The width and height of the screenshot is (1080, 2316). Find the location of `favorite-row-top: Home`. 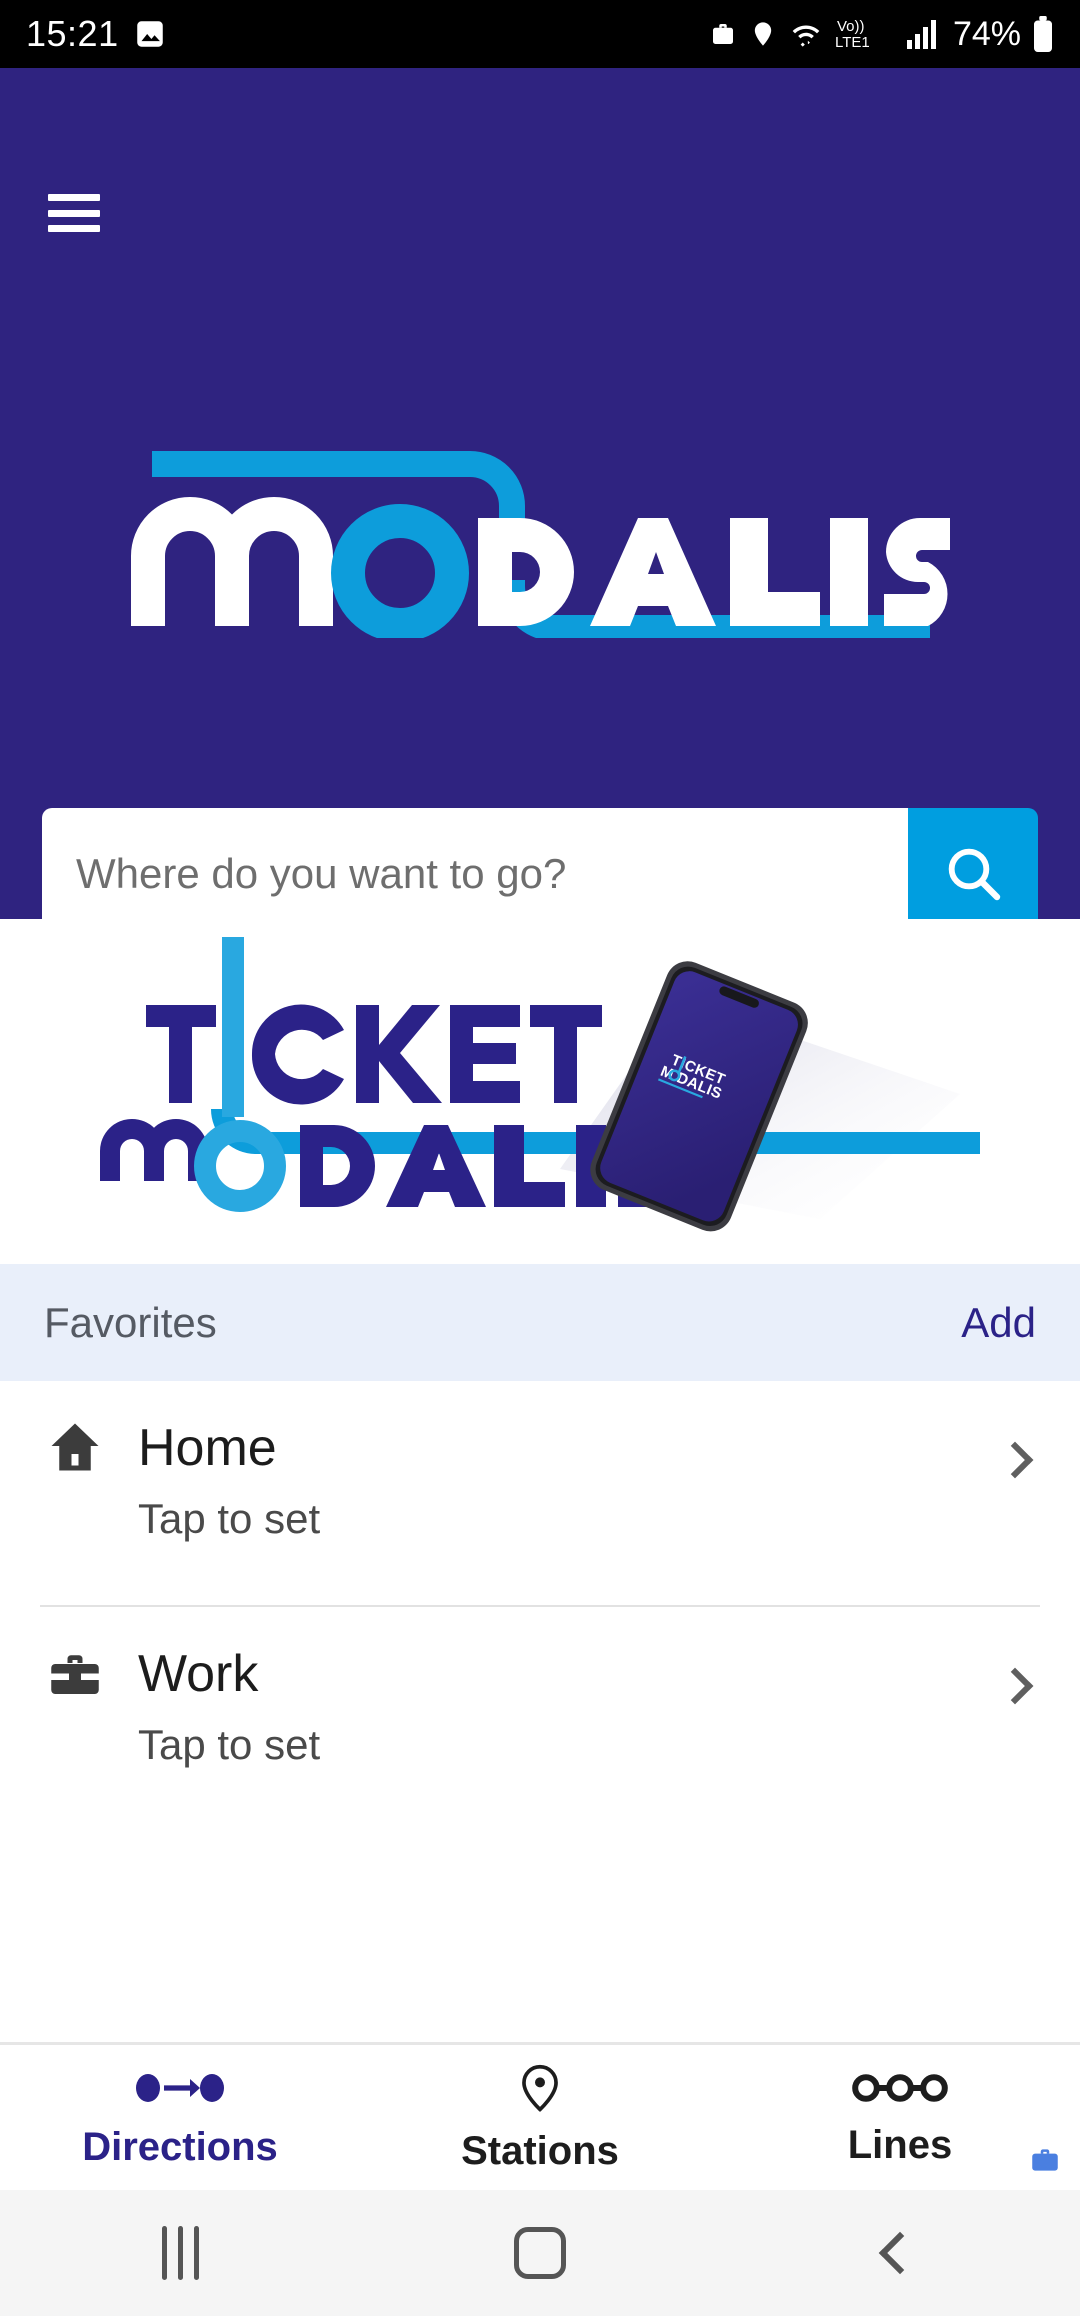

favorite-row-top: Home is located at coordinates (540, 1437).